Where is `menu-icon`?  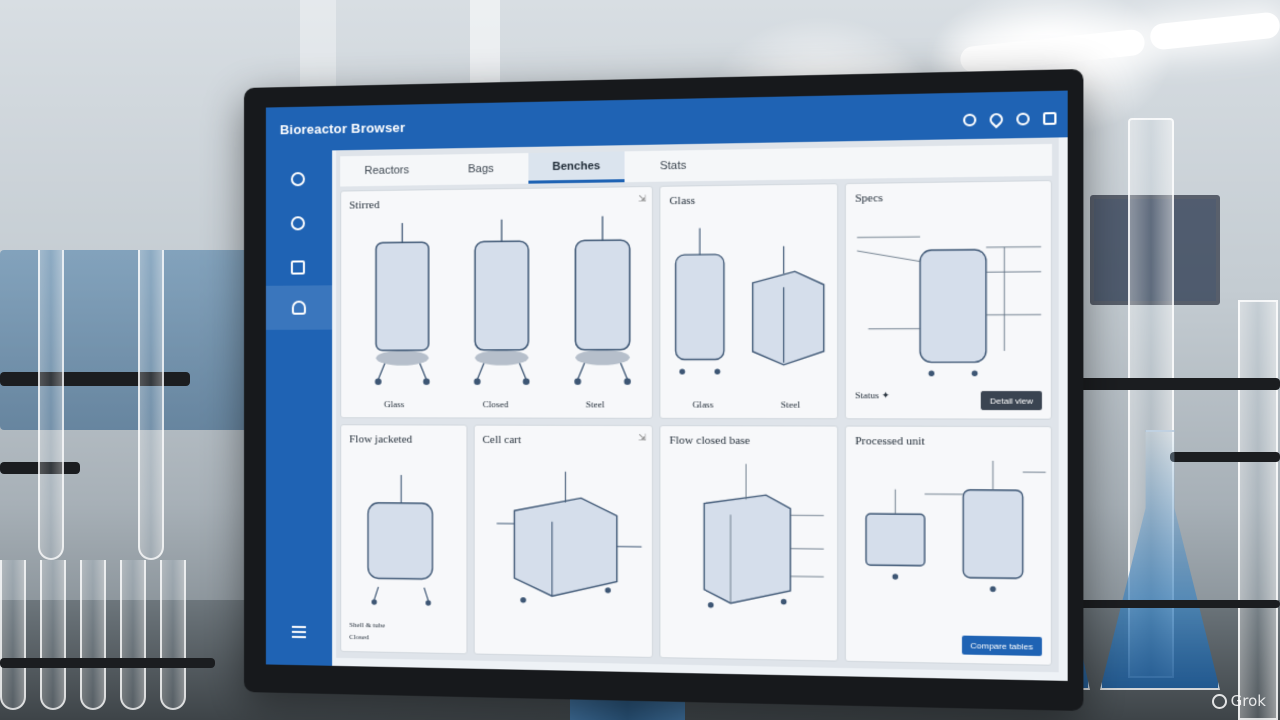 menu-icon is located at coordinates (299, 632).